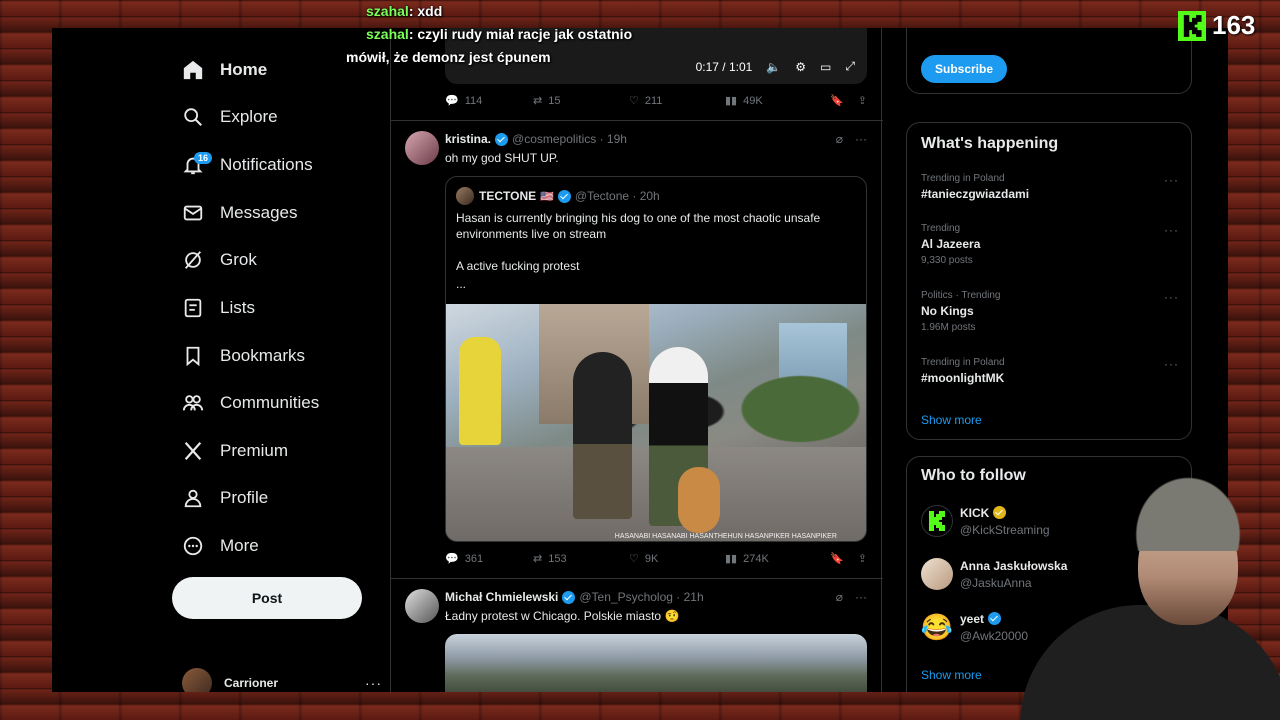 The height and width of the screenshot is (720, 1280). I want to click on sidebar-item-premium: Premium, so click(234, 451).